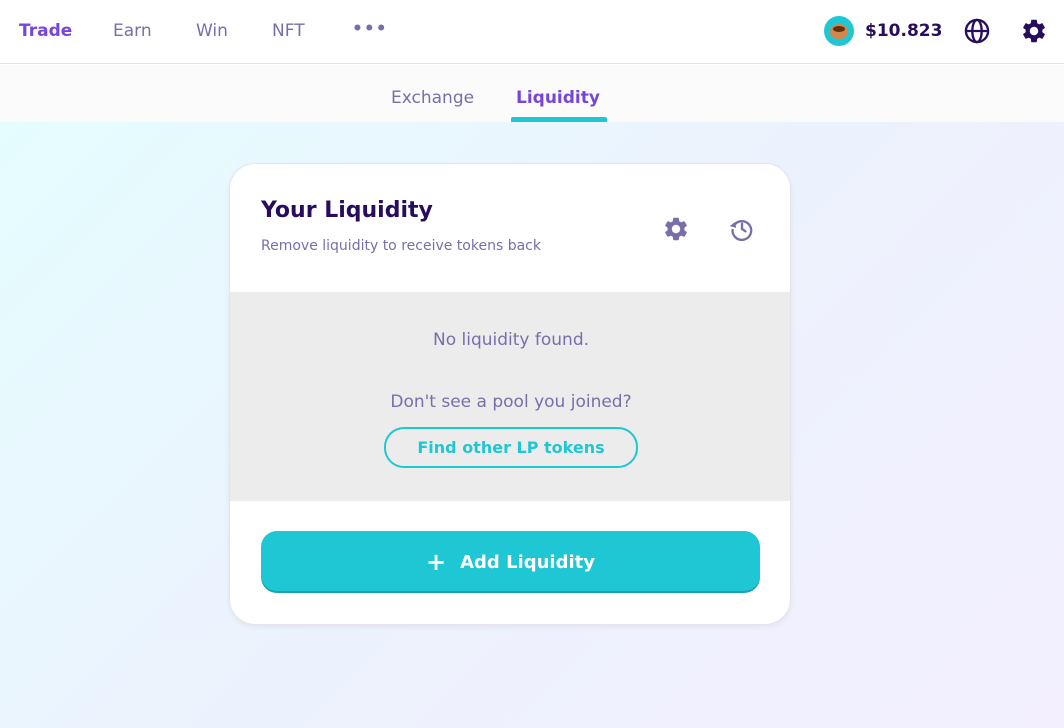 Image resolution: width=1064 pixels, height=728 pixels. What do you see at coordinates (45, 31) in the screenshot?
I see `nav-item-trade: Trade` at bounding box center [45, 31].